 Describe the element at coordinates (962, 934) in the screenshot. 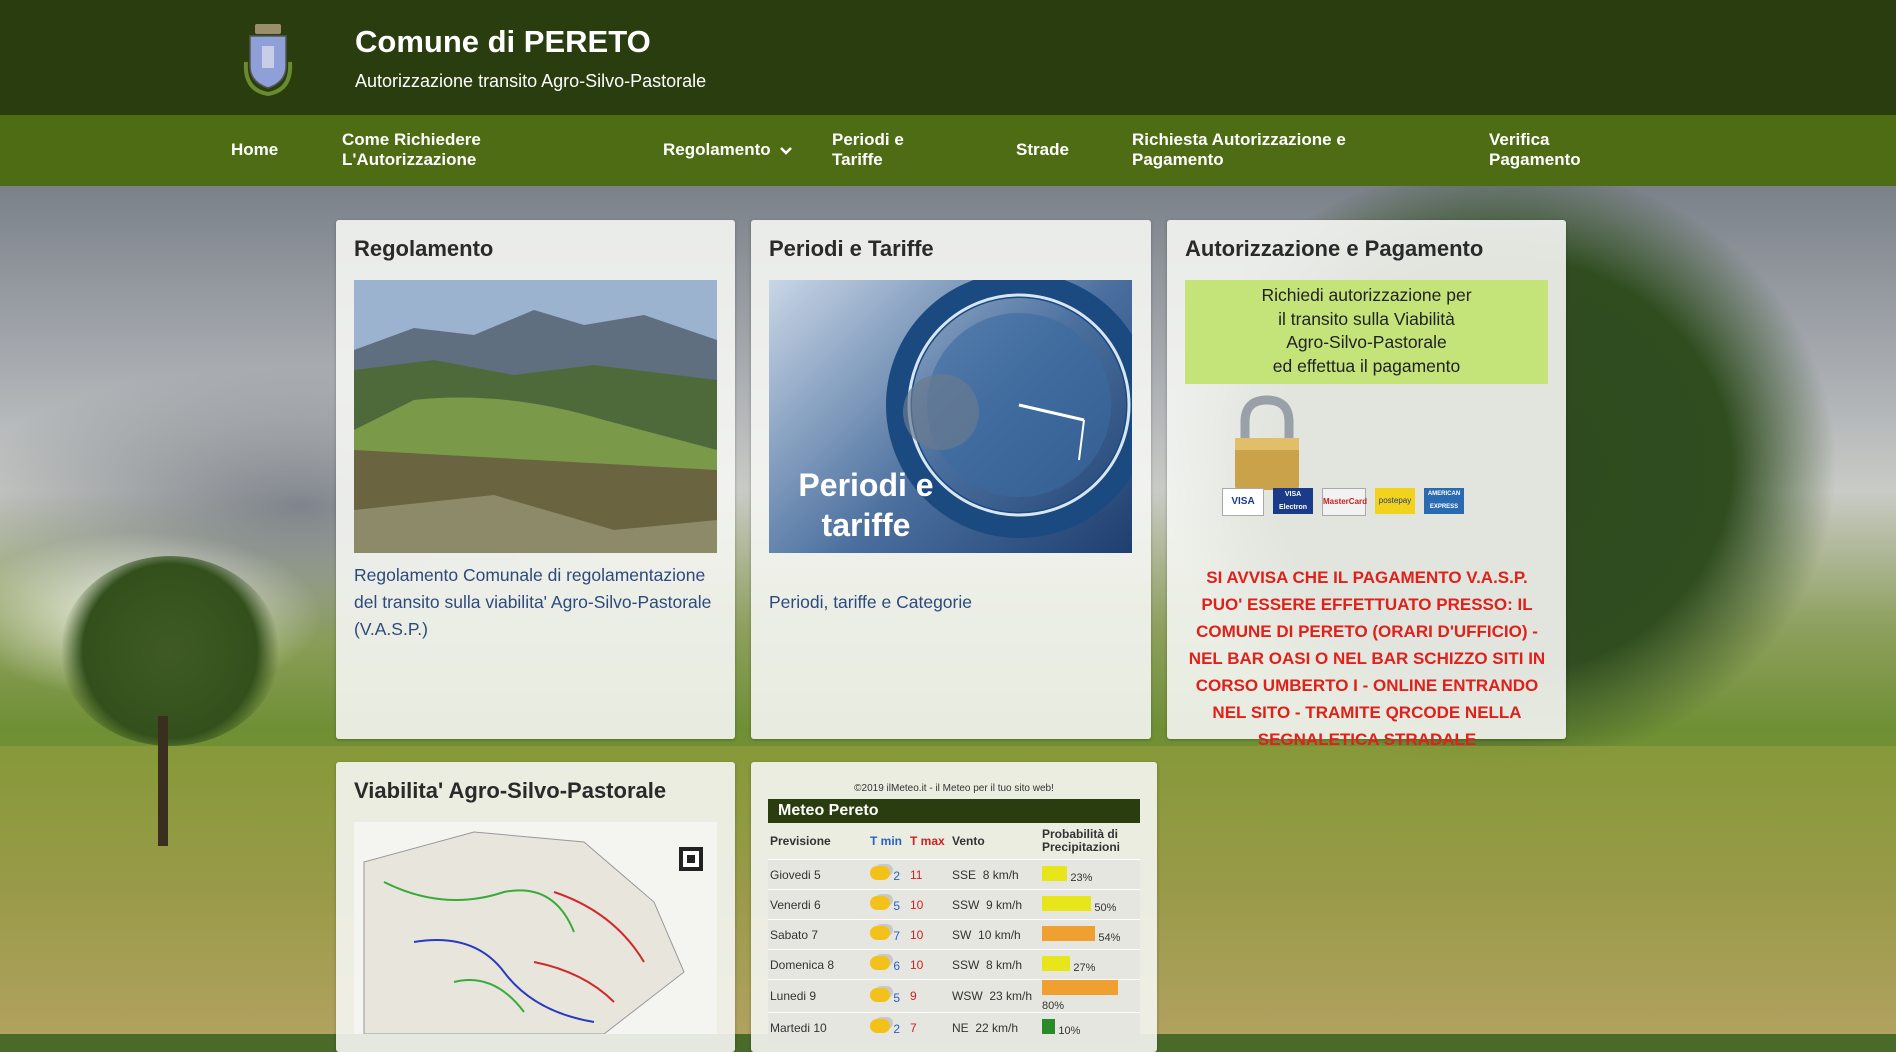

I see `meteo-wind-dir: SW` at that location.